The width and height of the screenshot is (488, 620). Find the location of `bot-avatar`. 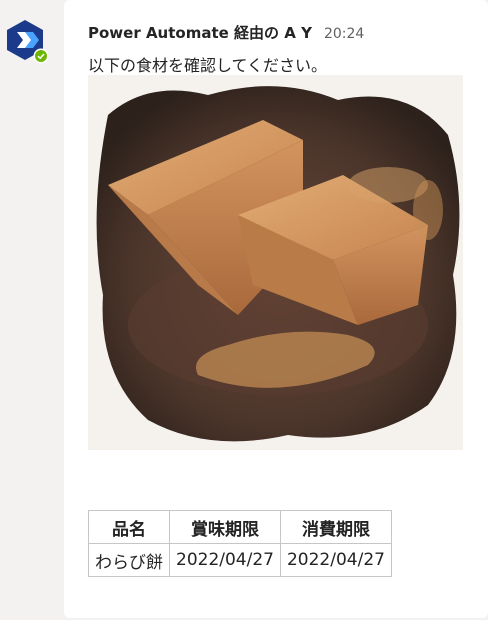

bot-avatar is located at coordinates (26, 41).